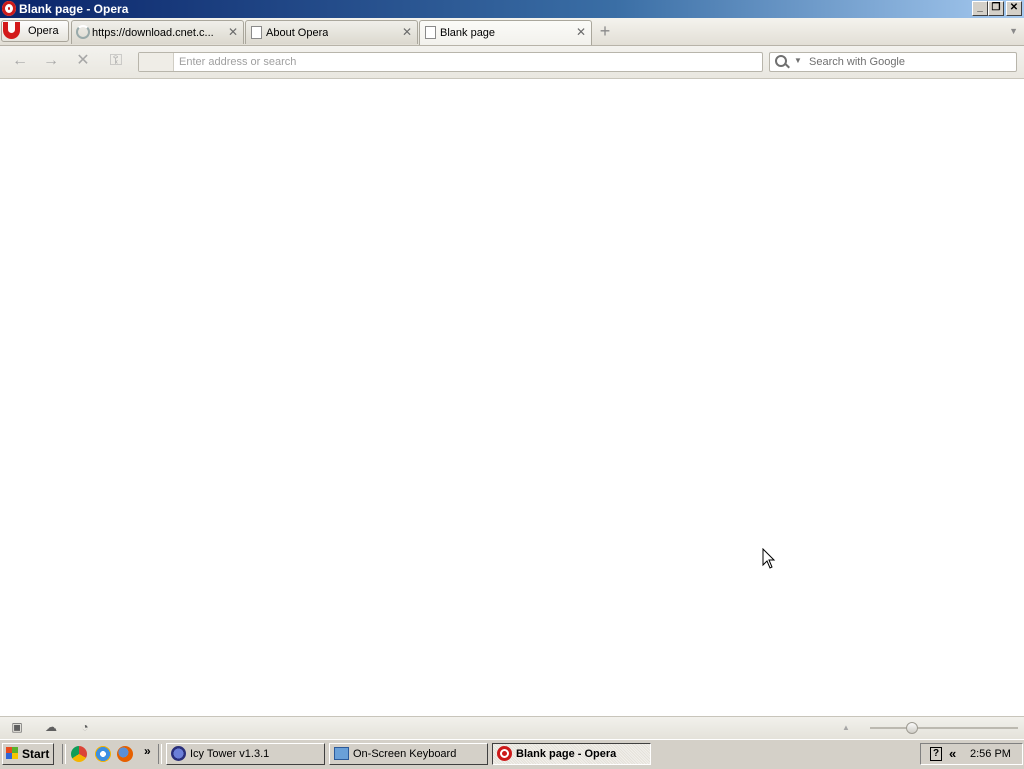 This screenshot has width=1024, height=769. Describe the element at coordinates (51, 727) in the screenshot. I see `opera-unite-cloud-icon: ☁` at that location.